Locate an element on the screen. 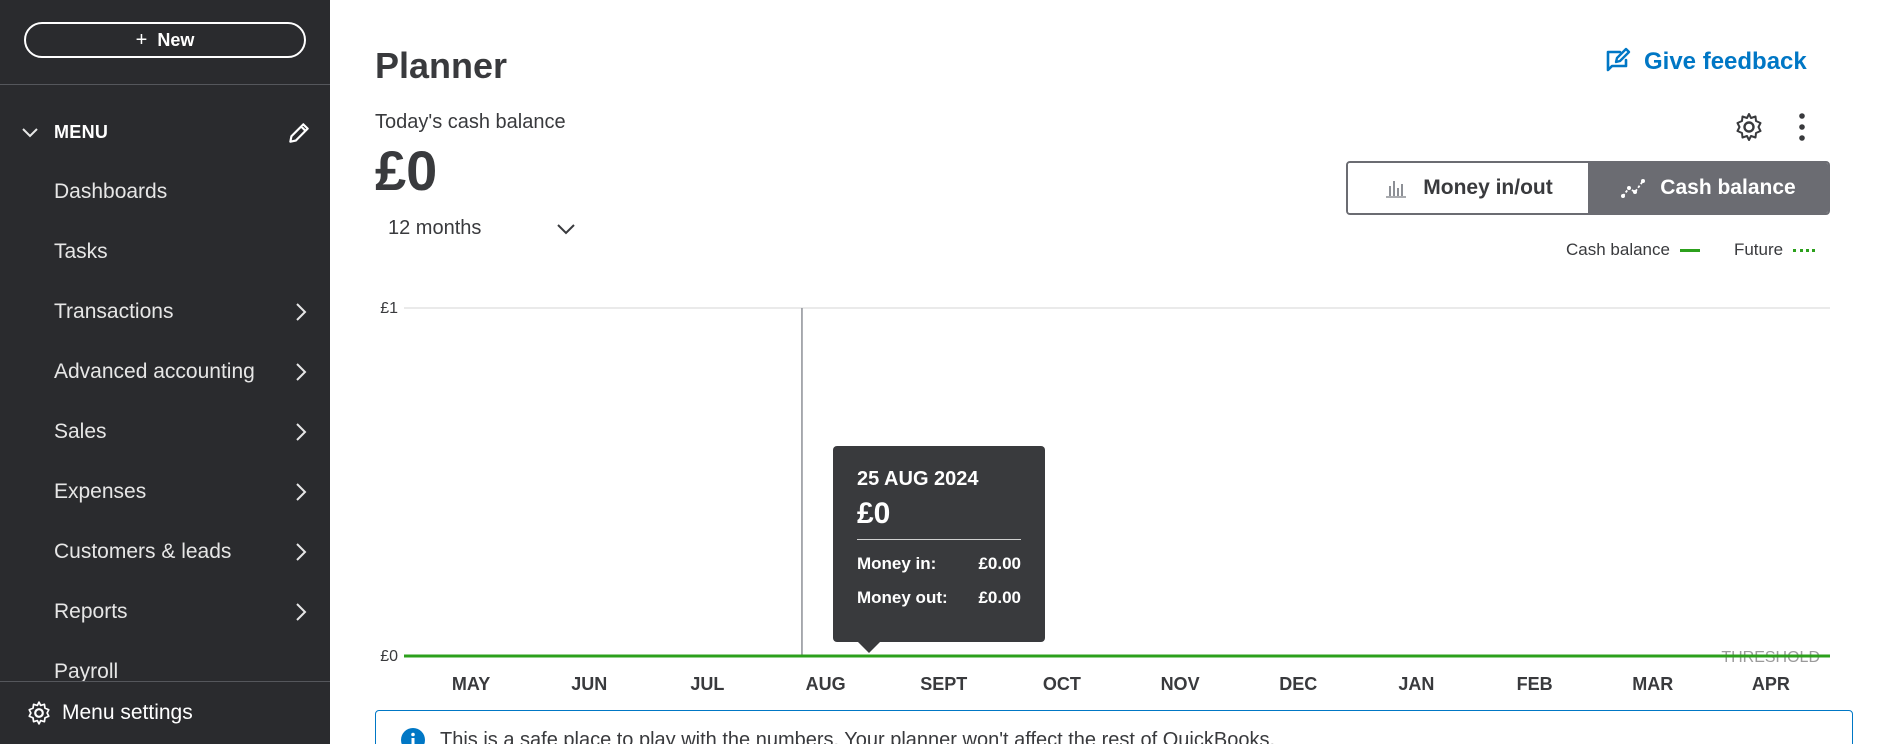 The image size is (1891, 744). tooltip-money-in-value: £0.00 is located at coordinates (999, 563).